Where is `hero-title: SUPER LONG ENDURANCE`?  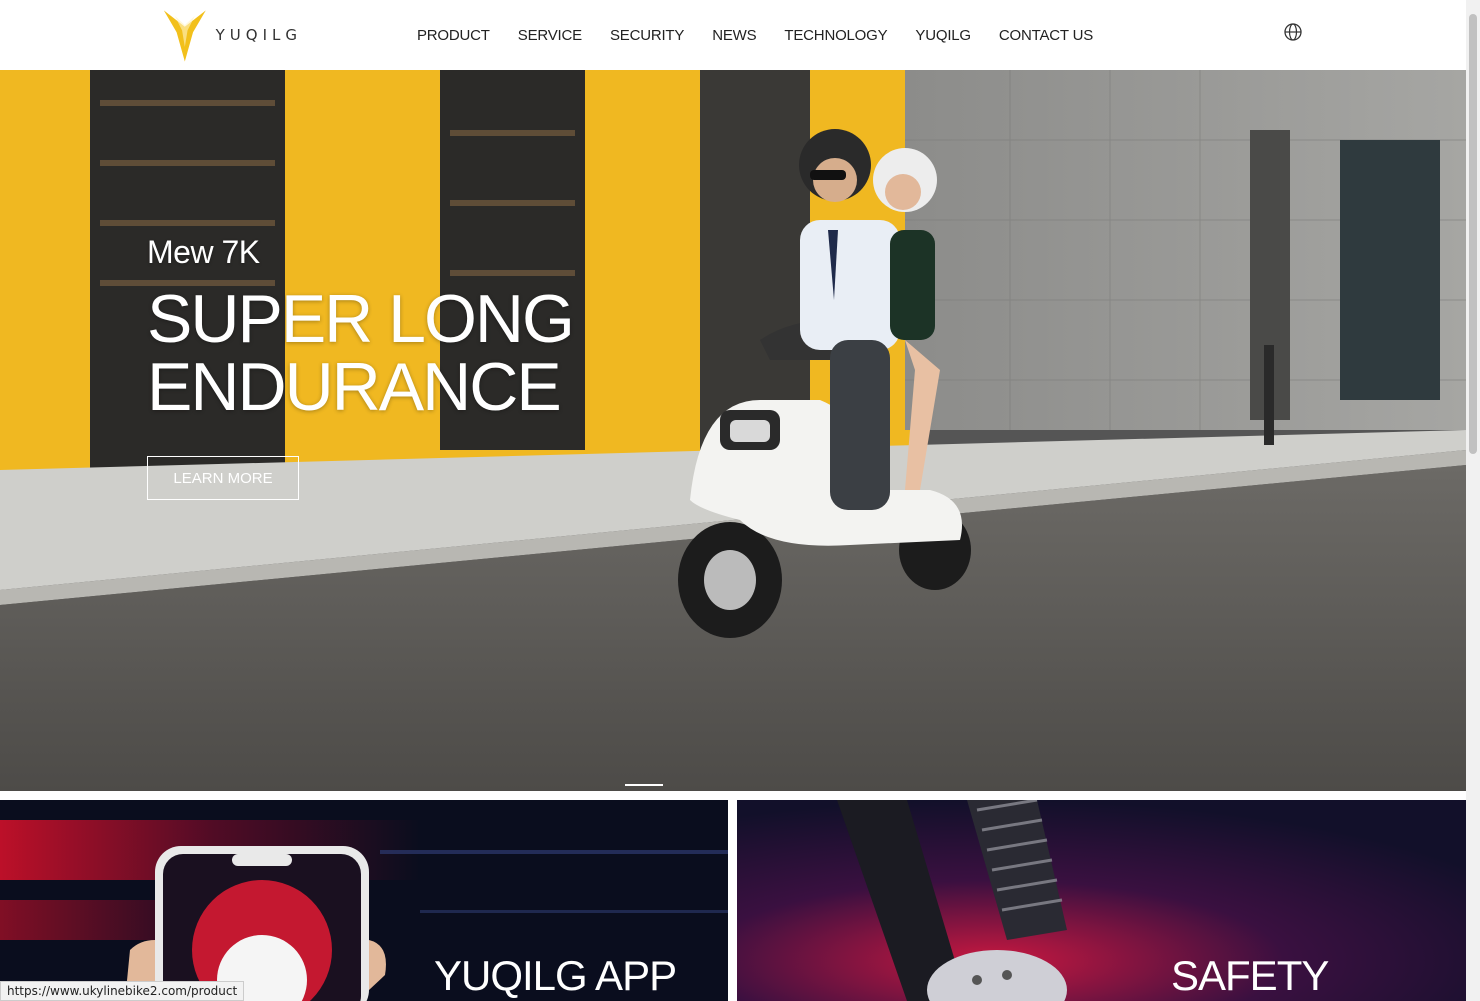
hero-title: SUPER LONG ENDURANCE is located at coordinates (361, 353).